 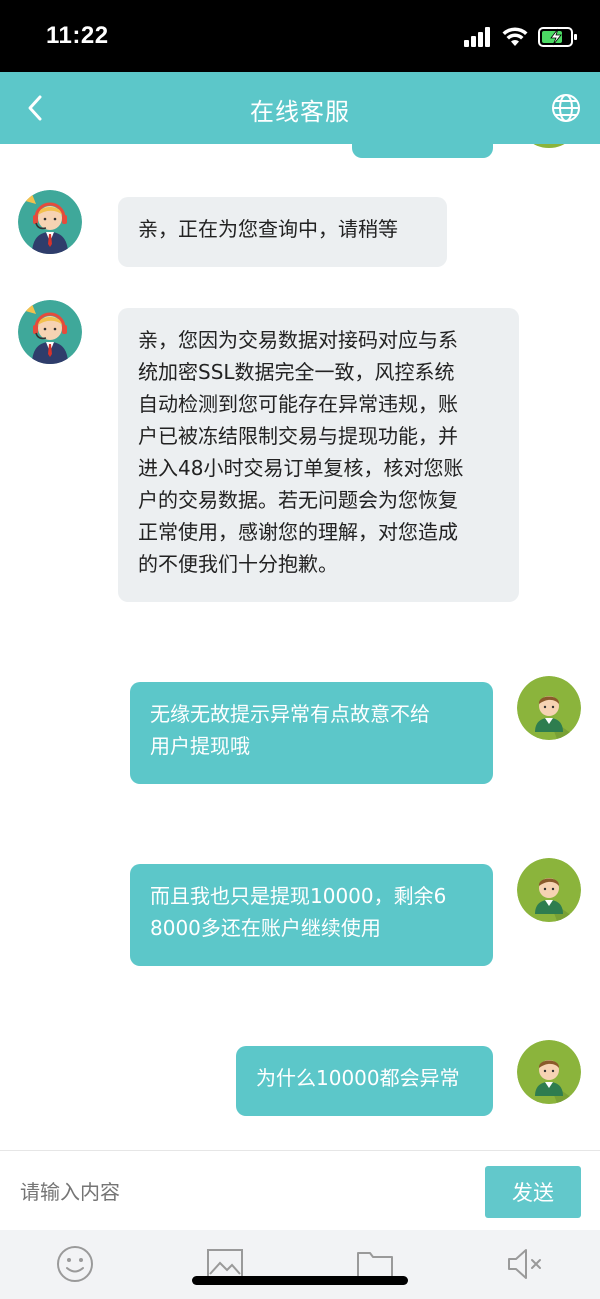 I want to click on bottom-toolbar, so click(x=300, y=1264).